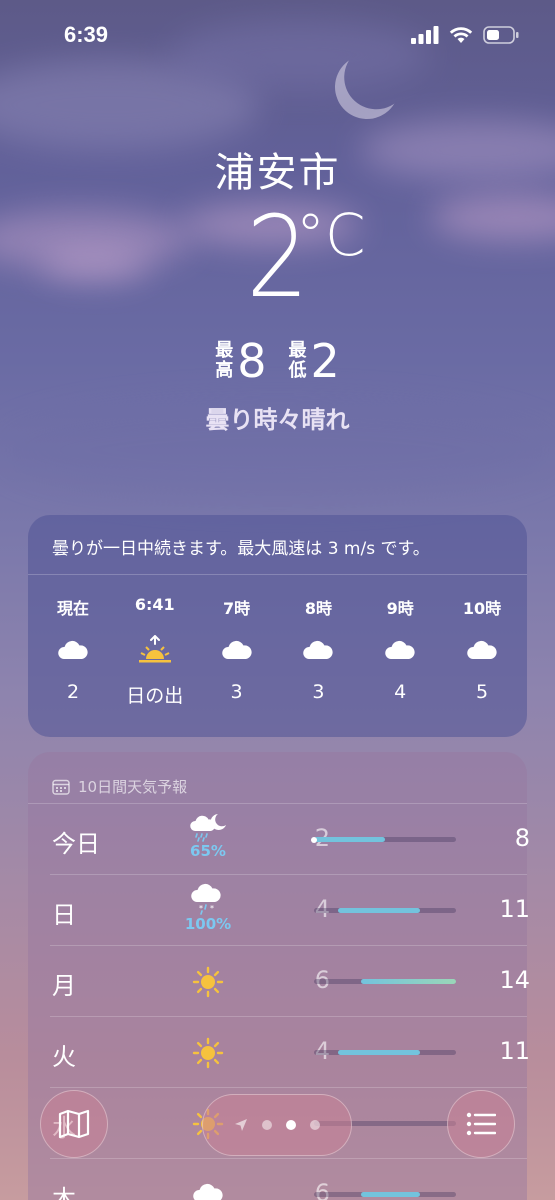  I want to click on forecast-title: 10日間天気予報, so click(133, 787).